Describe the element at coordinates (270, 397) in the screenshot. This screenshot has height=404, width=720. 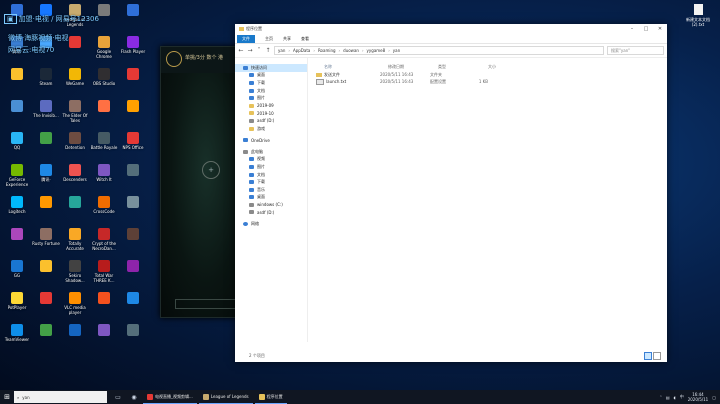
I see `taskbar-app: 程序位置` at that location.